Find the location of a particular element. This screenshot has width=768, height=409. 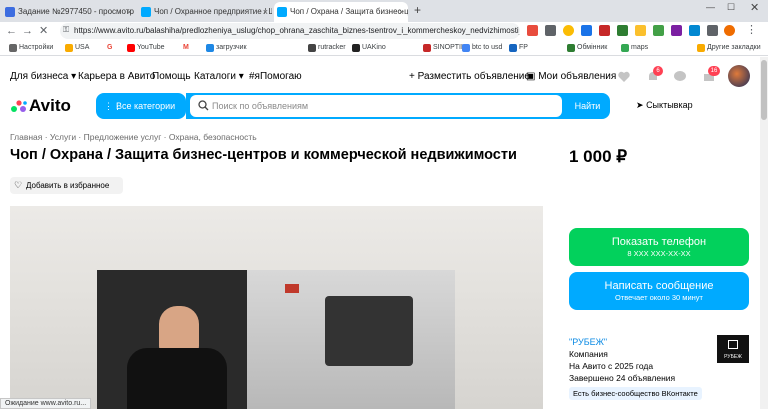

search-button: Найти is located at coordinates (587, 106).